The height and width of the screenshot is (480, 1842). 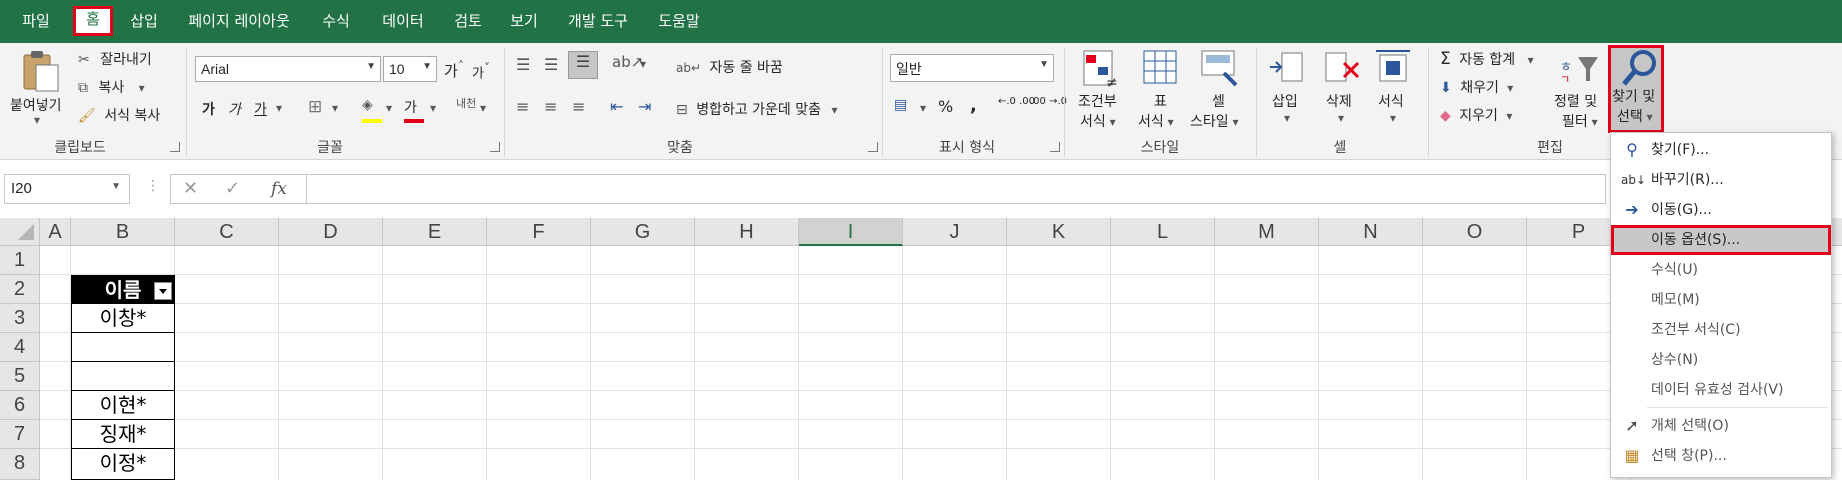 I want to click on underline-dropdown-icon: ▾, so click(x=279, y=108).